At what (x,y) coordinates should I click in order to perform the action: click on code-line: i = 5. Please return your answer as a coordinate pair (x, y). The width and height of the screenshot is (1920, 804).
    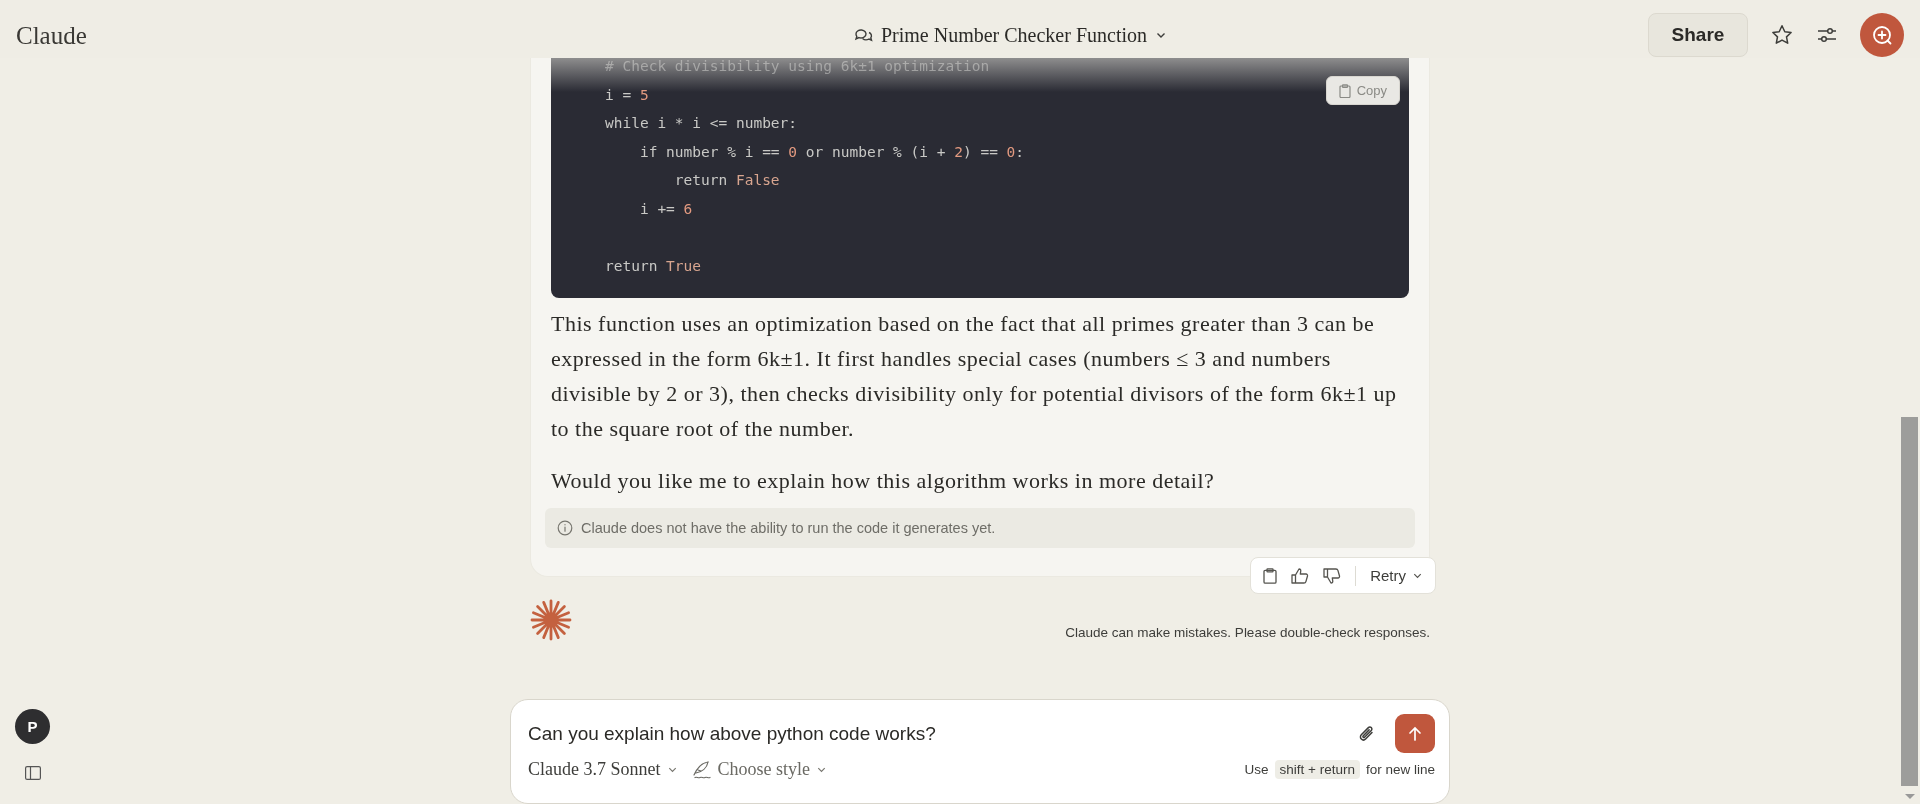
    Looking at the image, I should click on (627, 95).